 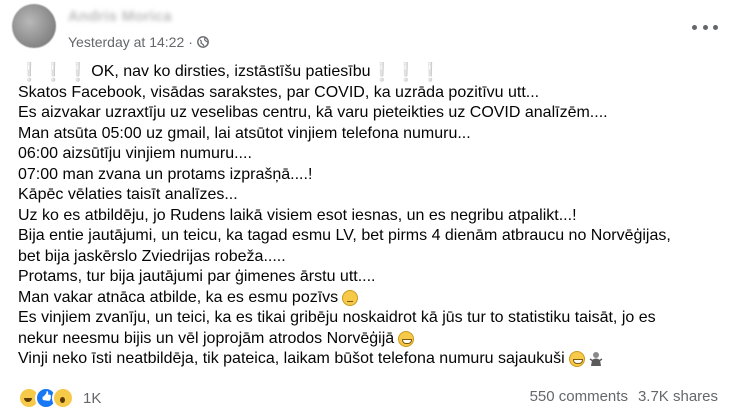 What do you see at coordinates (63, 398) in the screenshot?
I see `wow-reaction-icon` at bounding box center [63, 398].